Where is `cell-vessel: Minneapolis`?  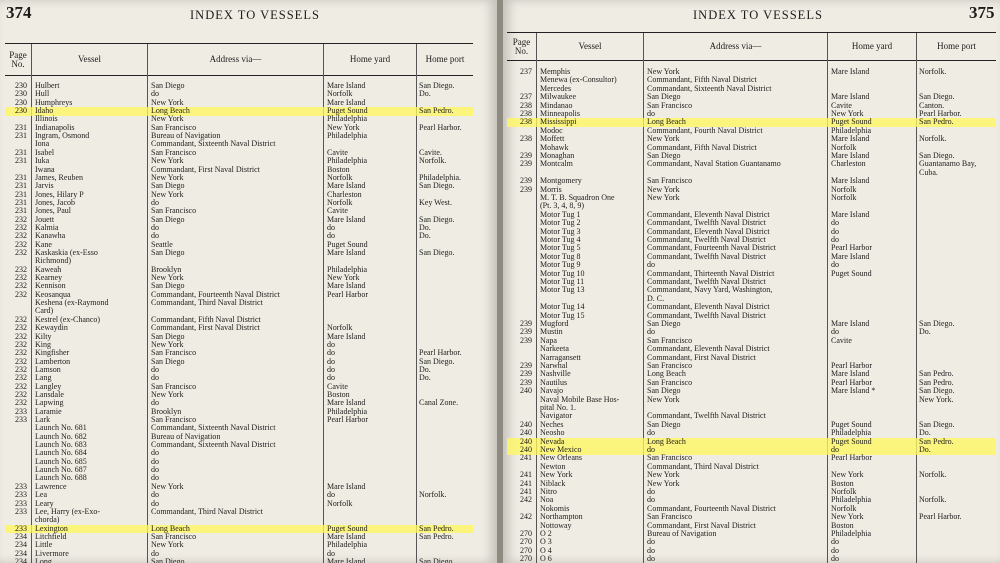
cell-vessel: Minneapolis is located at coordinates (560, 114).